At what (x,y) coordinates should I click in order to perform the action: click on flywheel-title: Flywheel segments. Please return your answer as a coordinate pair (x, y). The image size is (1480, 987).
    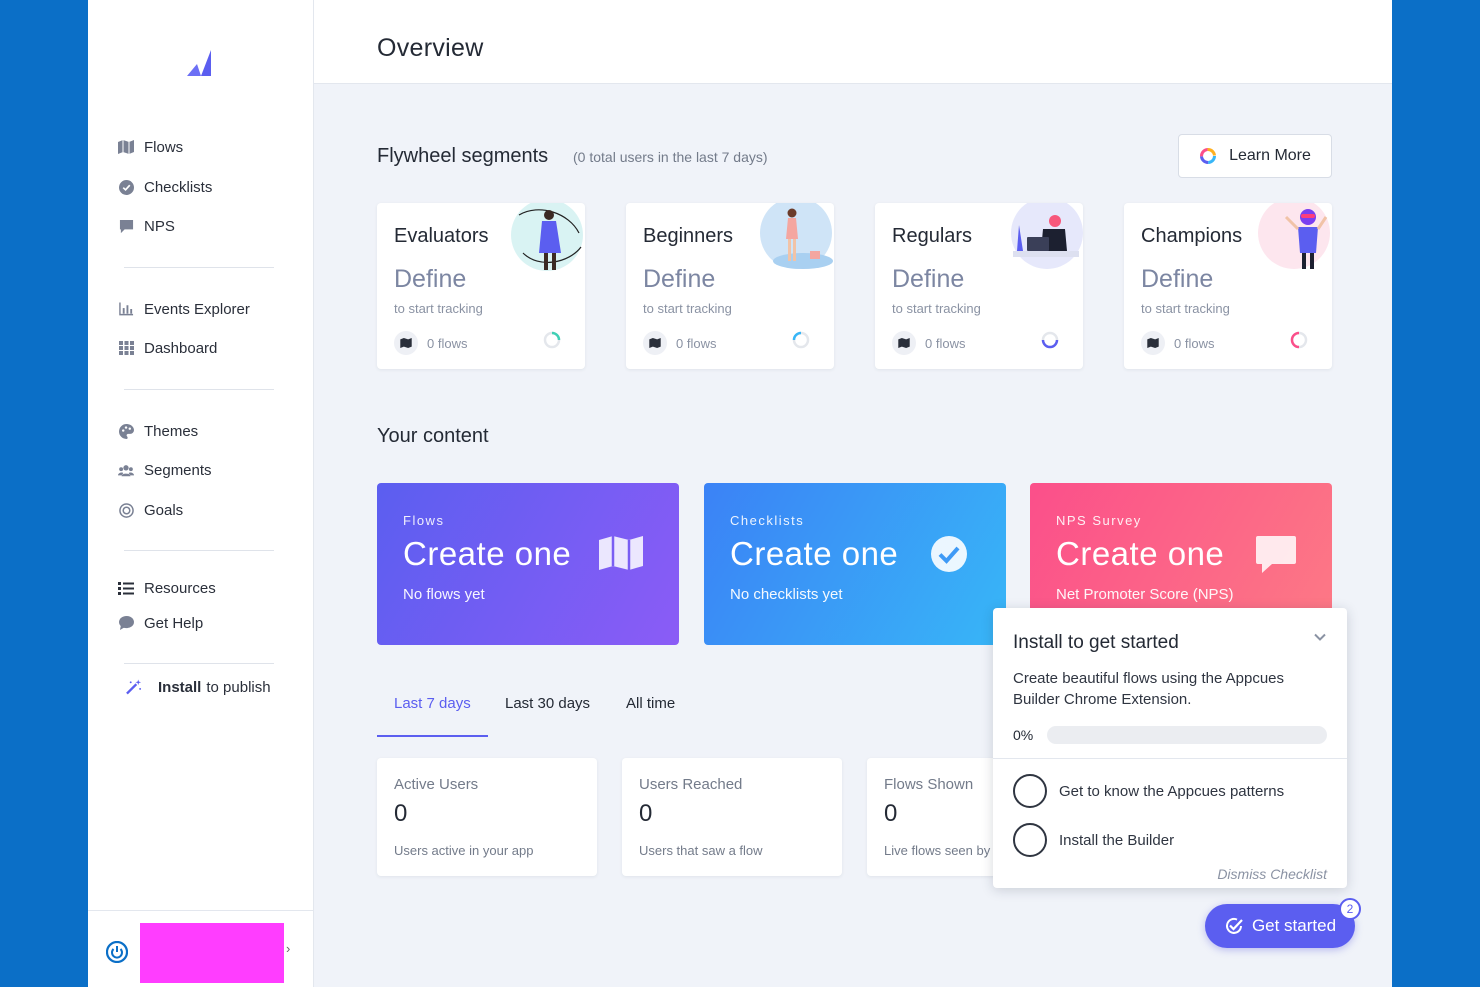
    Looking at the image, I should click on (463, 156).